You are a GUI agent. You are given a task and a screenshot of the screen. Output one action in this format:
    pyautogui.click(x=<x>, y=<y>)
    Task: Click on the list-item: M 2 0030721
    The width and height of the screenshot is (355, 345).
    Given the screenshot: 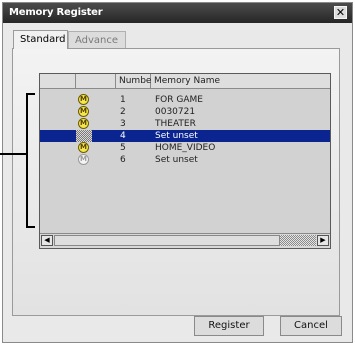 What is the action you would take?
    pyautogui.click(x=185, y=112)
    